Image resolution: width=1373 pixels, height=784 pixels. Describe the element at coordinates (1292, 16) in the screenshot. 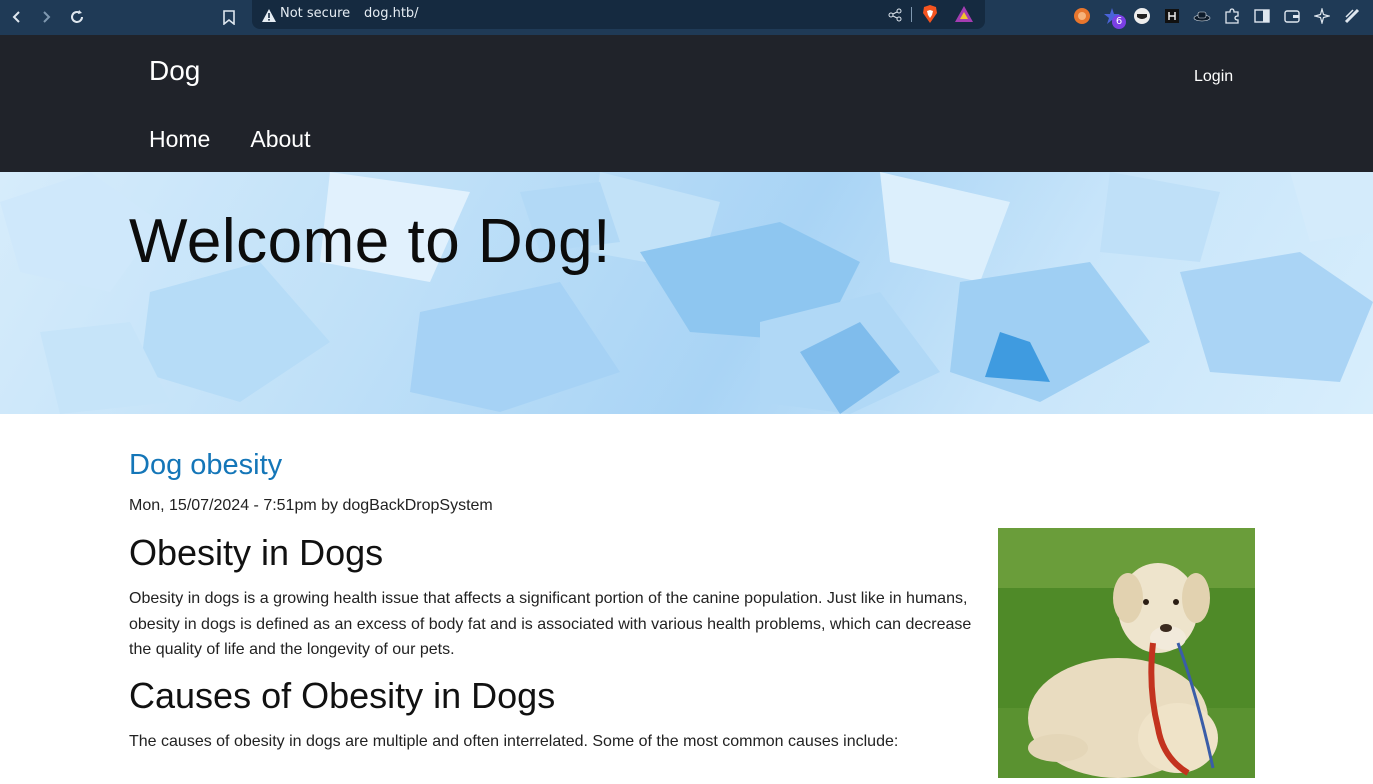

I see `wallet-icon` at that location.